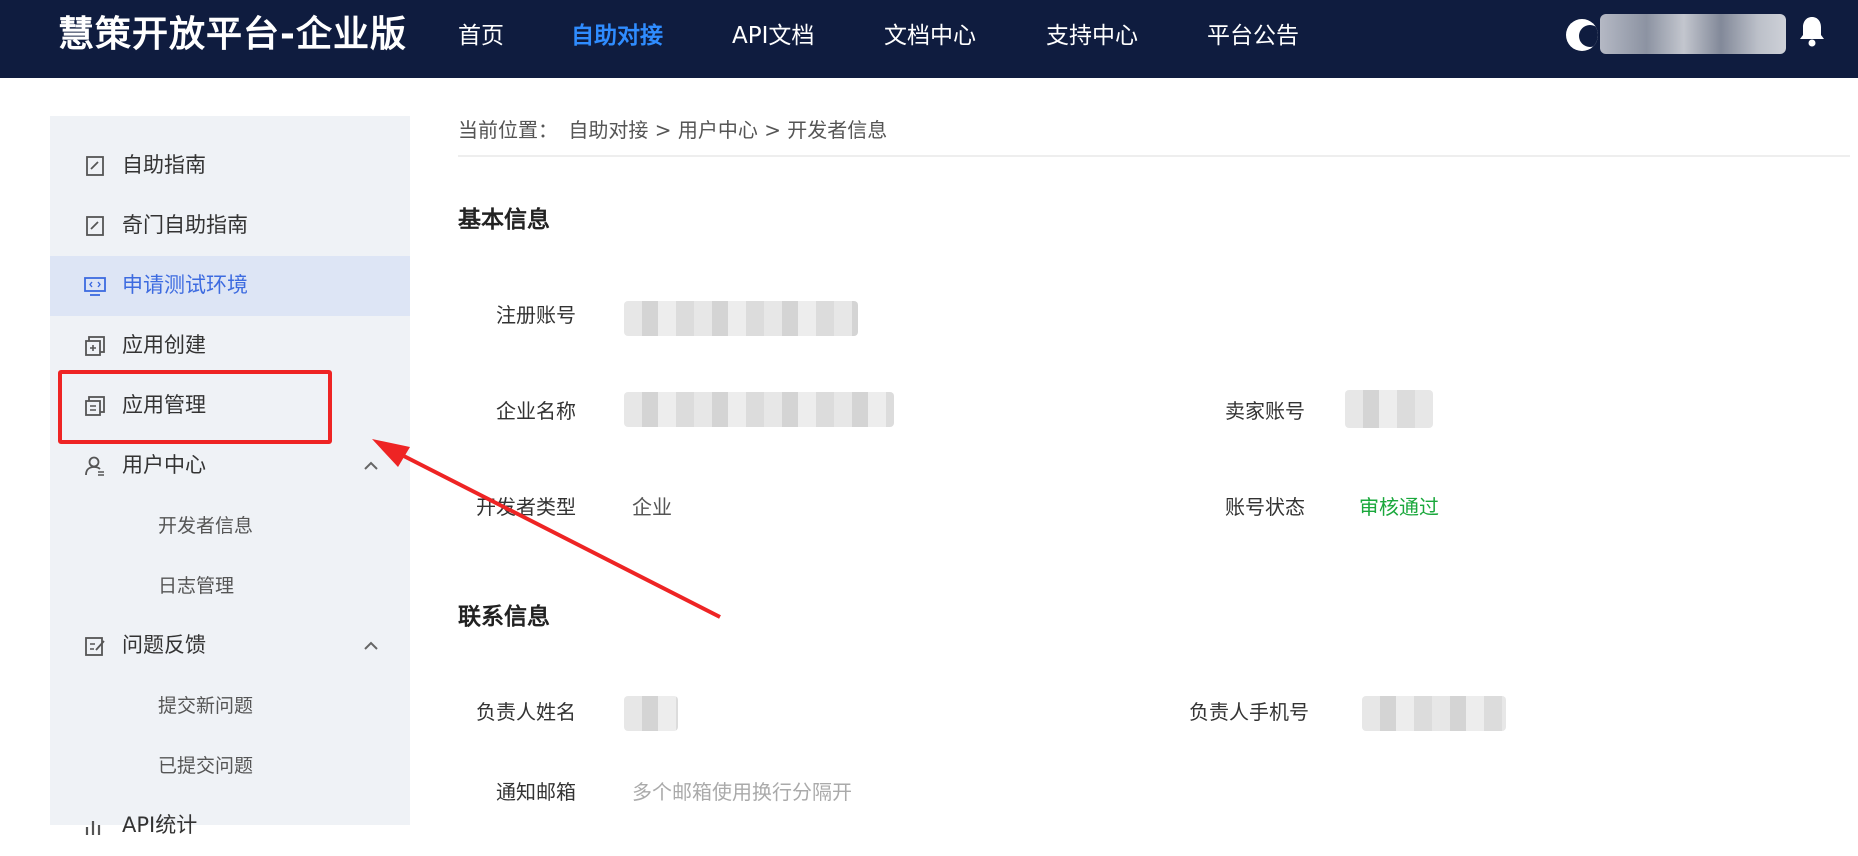  Describe the element at coordinates (230, 646) in the screenshot. I see `sidebar-item-feedback: 问题反馈` at that location.